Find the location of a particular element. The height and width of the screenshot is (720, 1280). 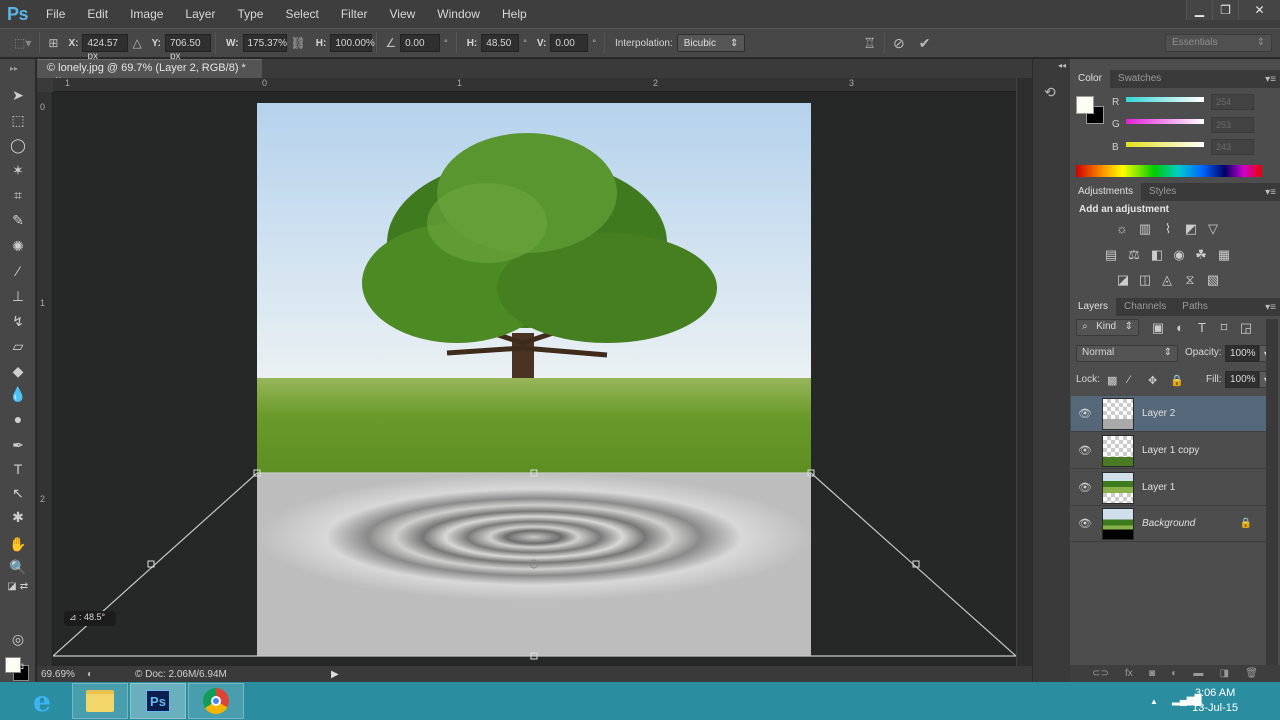

new-layer-icon: ◨ is located at coordinates (1224, 673).